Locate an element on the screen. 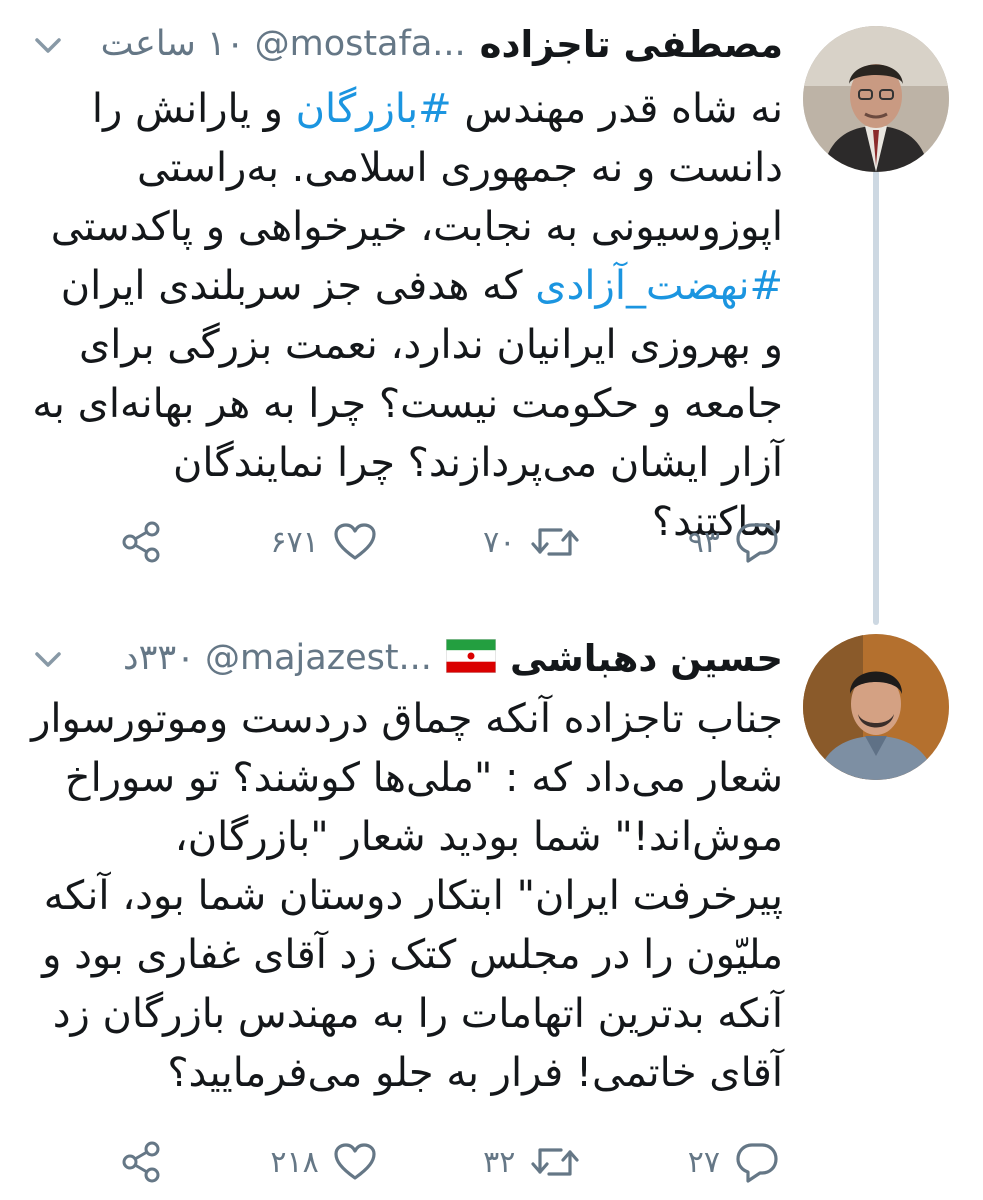 This screenshot has width=983, height=1200. reply-button: ۲۷ is located at coordinates (734, 1162).